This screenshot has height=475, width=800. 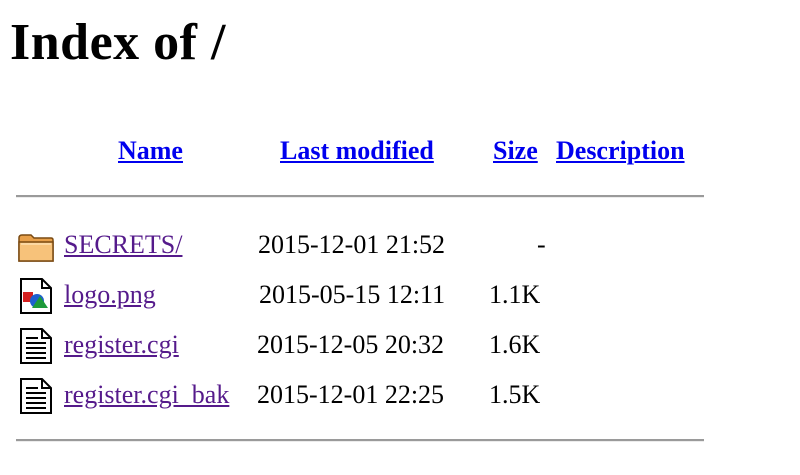 I want to click on column-header-row: Name Last modified Size Description, so click(x=400, y=154).